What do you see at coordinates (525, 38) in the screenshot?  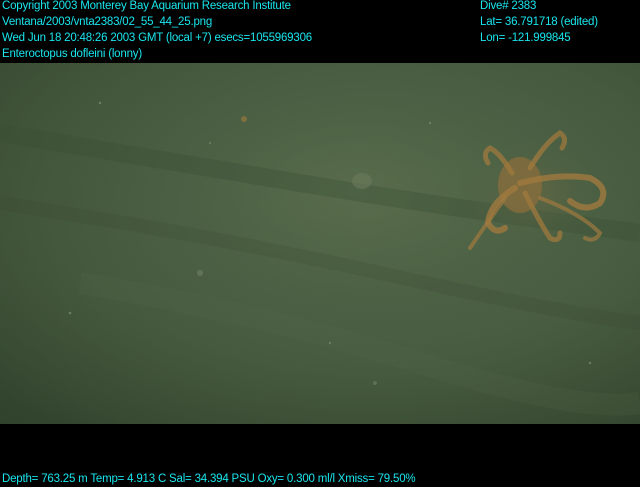 I see `longitude-text: Lon= -121.999845` at bounding box center [525, 38].